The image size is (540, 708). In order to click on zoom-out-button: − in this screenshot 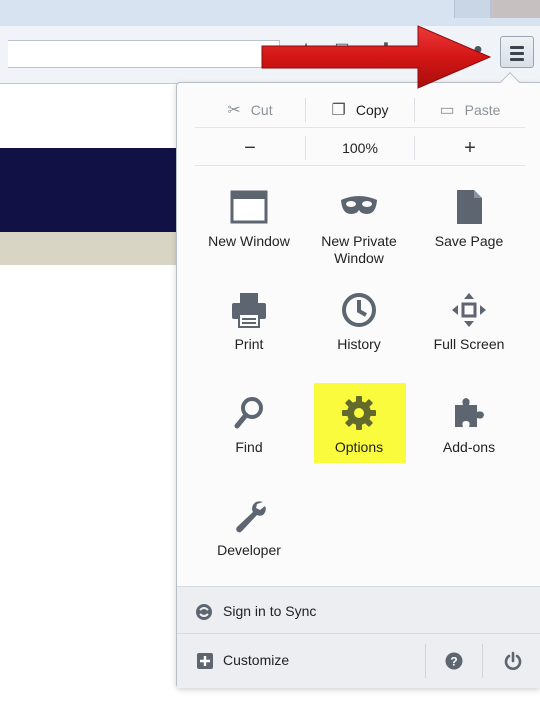, I will do `click(250, 148)`.